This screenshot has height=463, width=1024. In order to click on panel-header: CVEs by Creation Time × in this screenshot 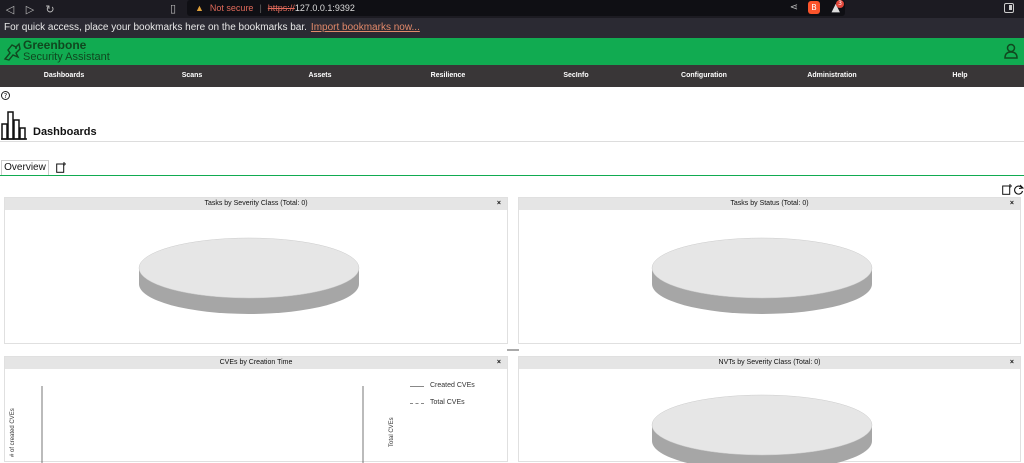, I will do `click(256, 363)`.